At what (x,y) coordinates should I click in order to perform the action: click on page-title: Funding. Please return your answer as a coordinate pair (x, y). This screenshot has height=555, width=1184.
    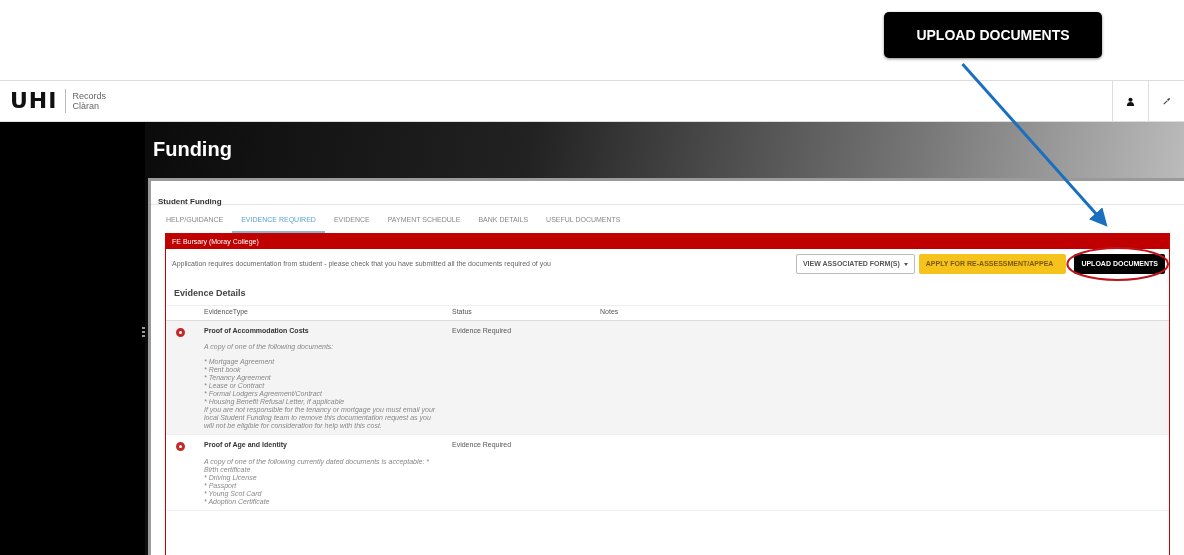
    Looking at the image, I should click on (192, 149).